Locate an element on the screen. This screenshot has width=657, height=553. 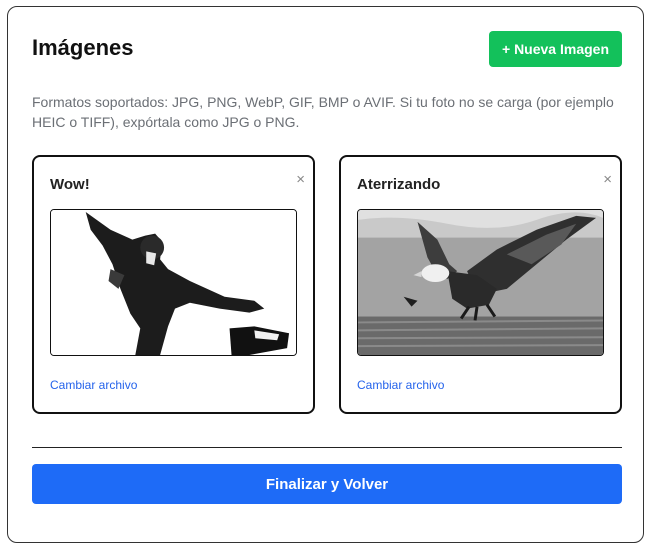
finish-and-return-button: Finalizar y Volver is located at coordinates (327, 484).